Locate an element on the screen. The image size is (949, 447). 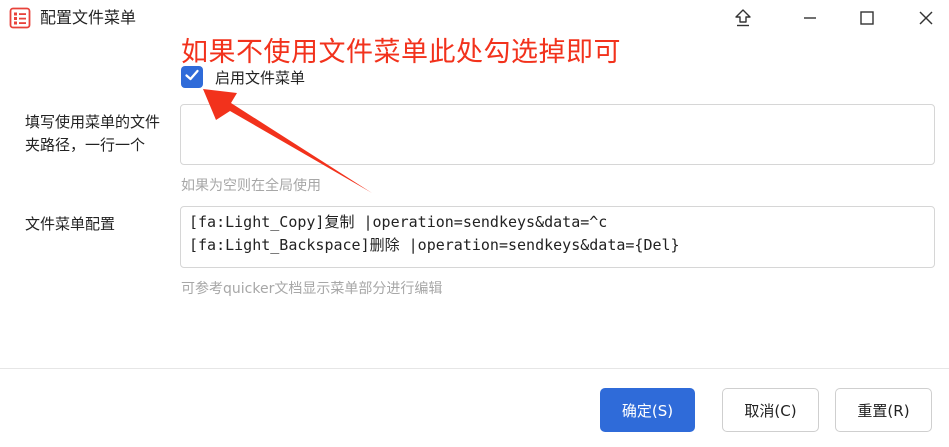
checkbox-box is located at coordinates (192, 77).